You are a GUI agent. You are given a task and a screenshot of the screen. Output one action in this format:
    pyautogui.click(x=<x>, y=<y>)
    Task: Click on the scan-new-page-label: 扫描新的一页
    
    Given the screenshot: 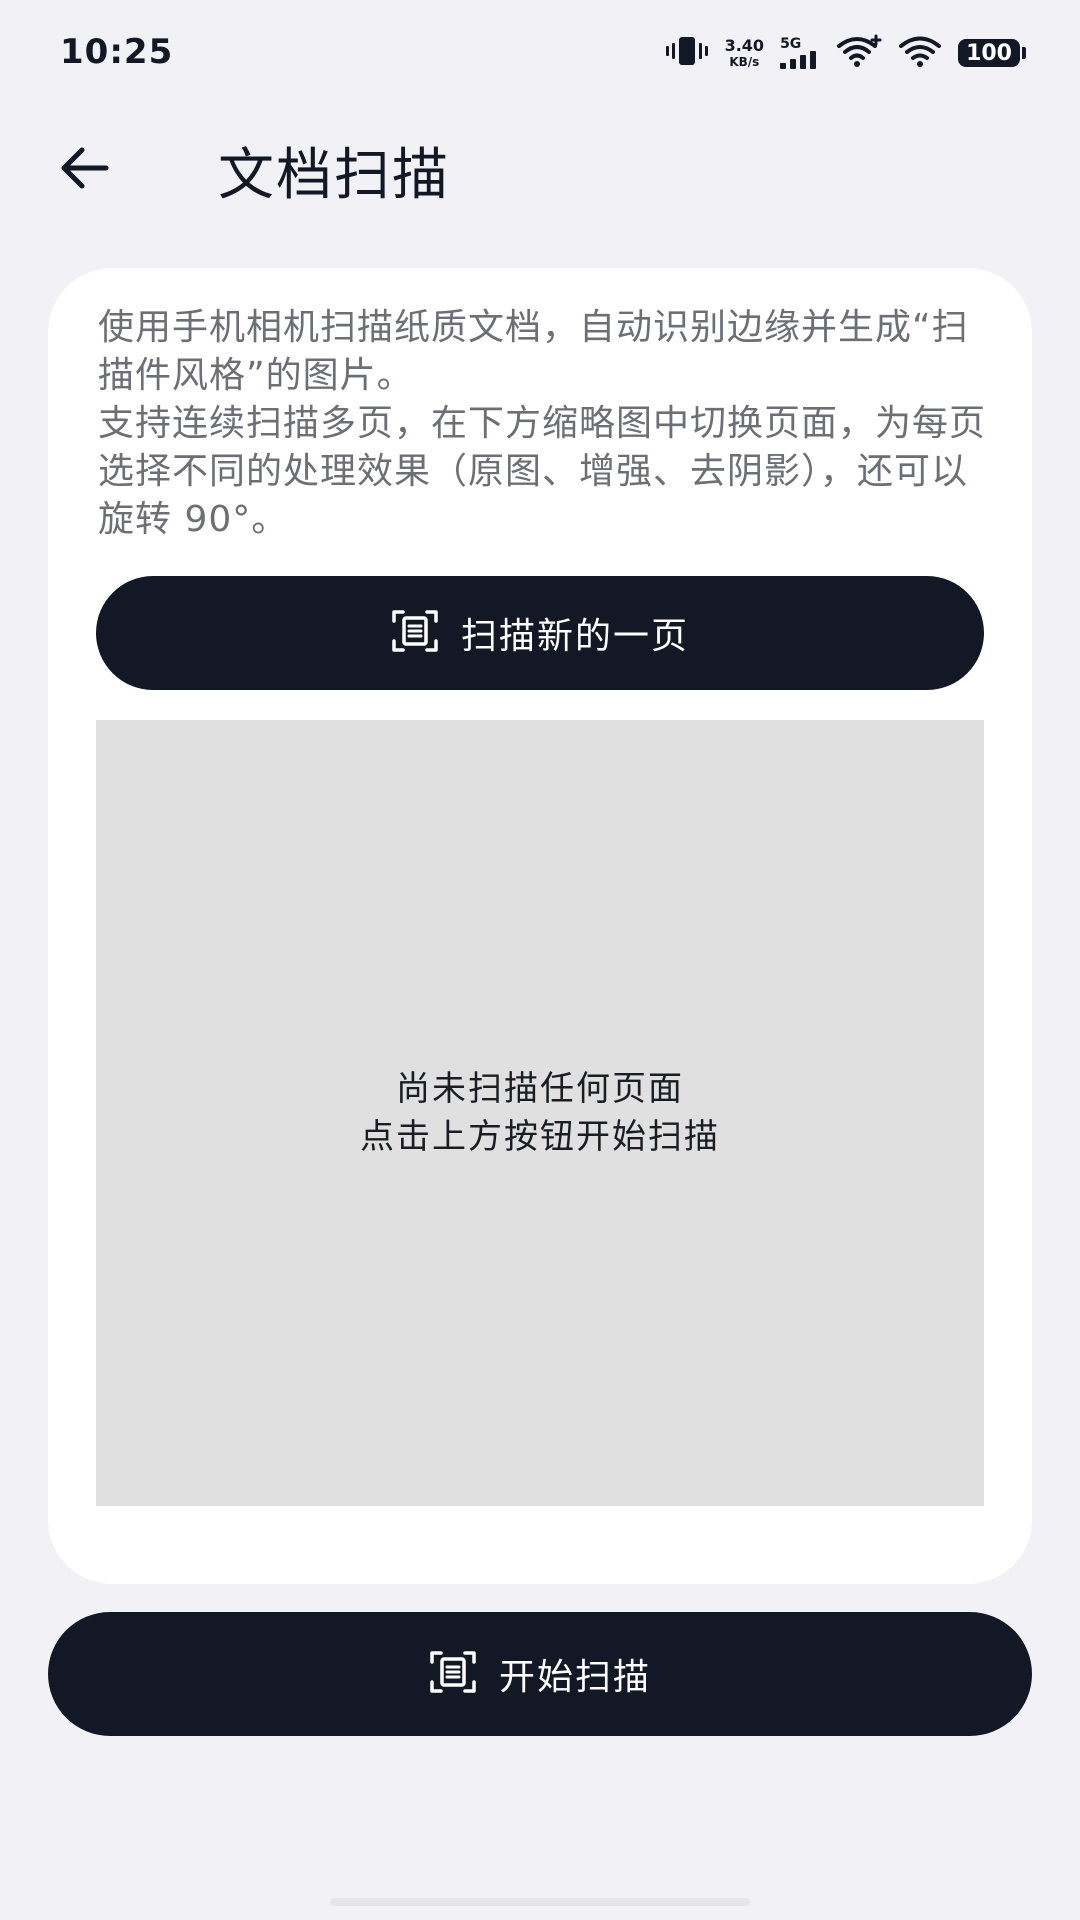 What is the action you would take?
    pyautogui.click(x=574, y=636)
    